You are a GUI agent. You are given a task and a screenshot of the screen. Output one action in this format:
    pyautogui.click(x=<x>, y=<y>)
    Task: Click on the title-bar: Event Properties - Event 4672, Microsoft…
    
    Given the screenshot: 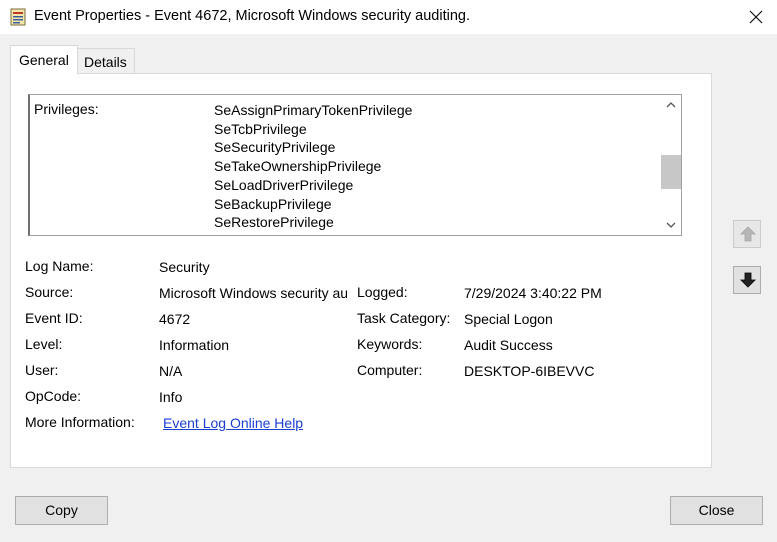 What is the action you would take?
    pyautogui.click(x=388, y=17)
    